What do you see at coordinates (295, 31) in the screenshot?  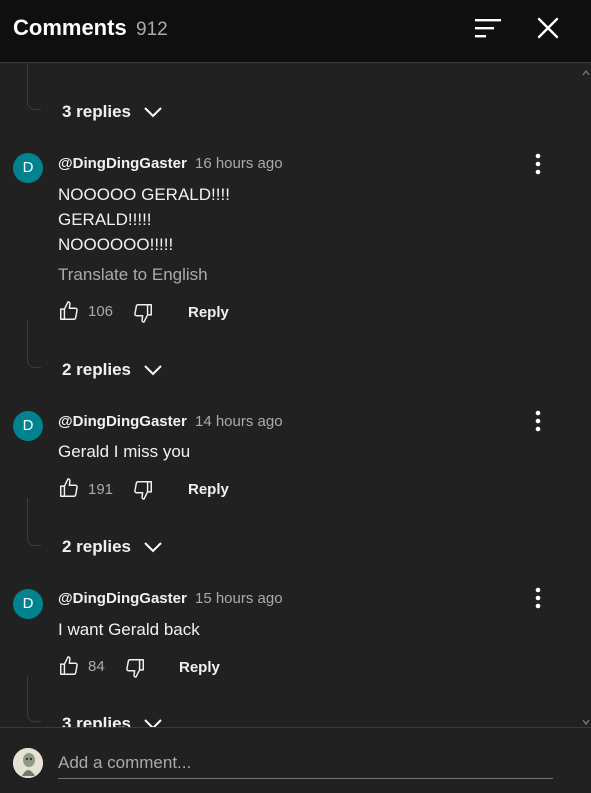 I see `comments-header: Comments 912` at bounding box center [295, 31].